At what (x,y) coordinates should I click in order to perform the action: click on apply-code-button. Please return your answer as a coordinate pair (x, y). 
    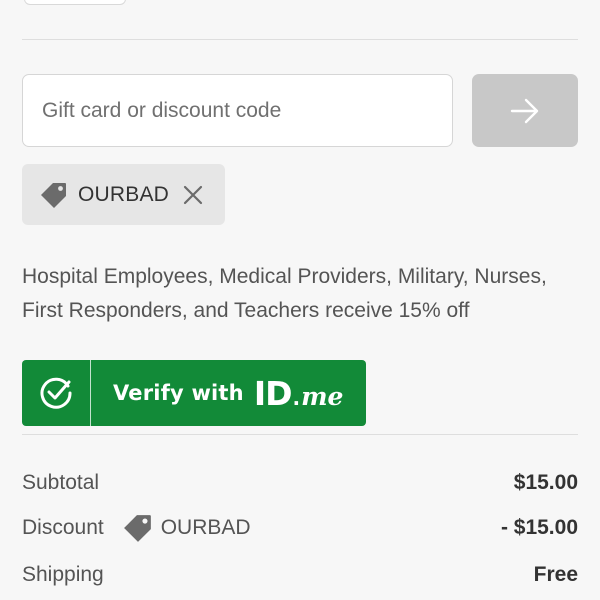
    Looking at the image, I should click on (525, 110).